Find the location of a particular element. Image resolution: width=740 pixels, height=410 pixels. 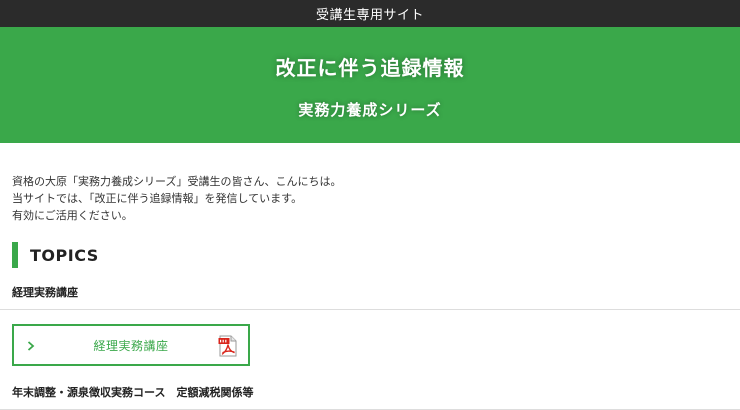

accounting-course-label: 経理実務講座 is located at coordinates (131, 345).